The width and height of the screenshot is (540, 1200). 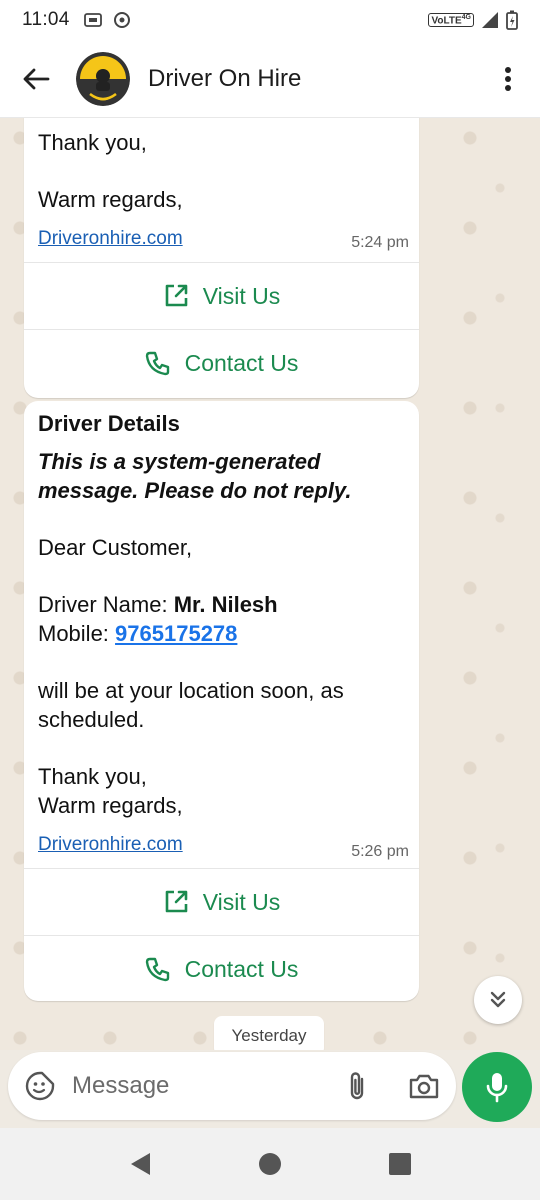 What do you see at coordinates (224, 79) in the screenshot?
I see `chat-title: Driver On Hire` at bounding box center [224, 79].